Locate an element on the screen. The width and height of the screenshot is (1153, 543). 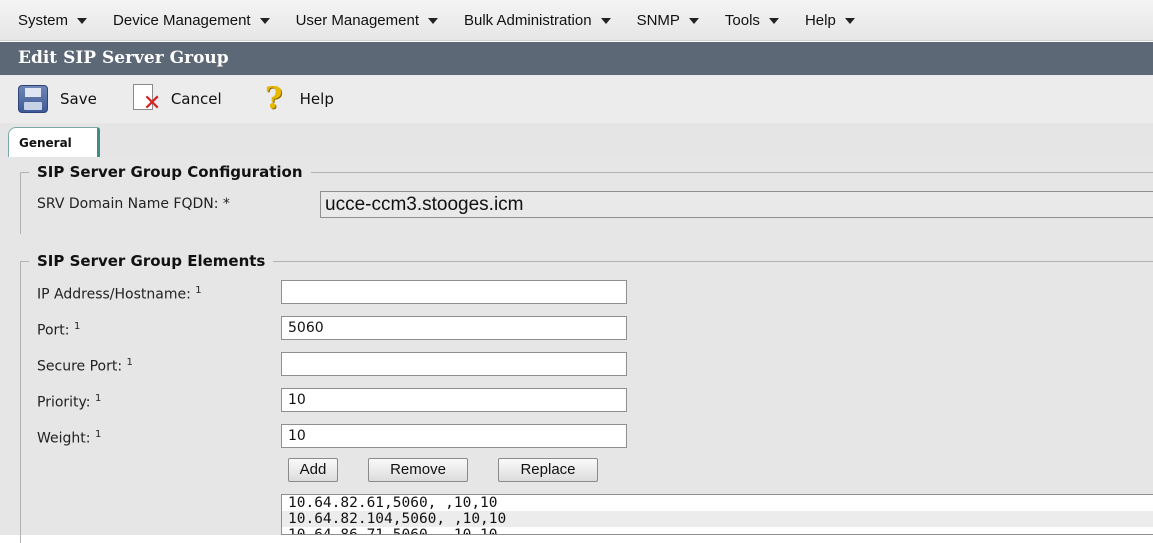
menu-tools-label: Tools is located at coordinates (742, 20).